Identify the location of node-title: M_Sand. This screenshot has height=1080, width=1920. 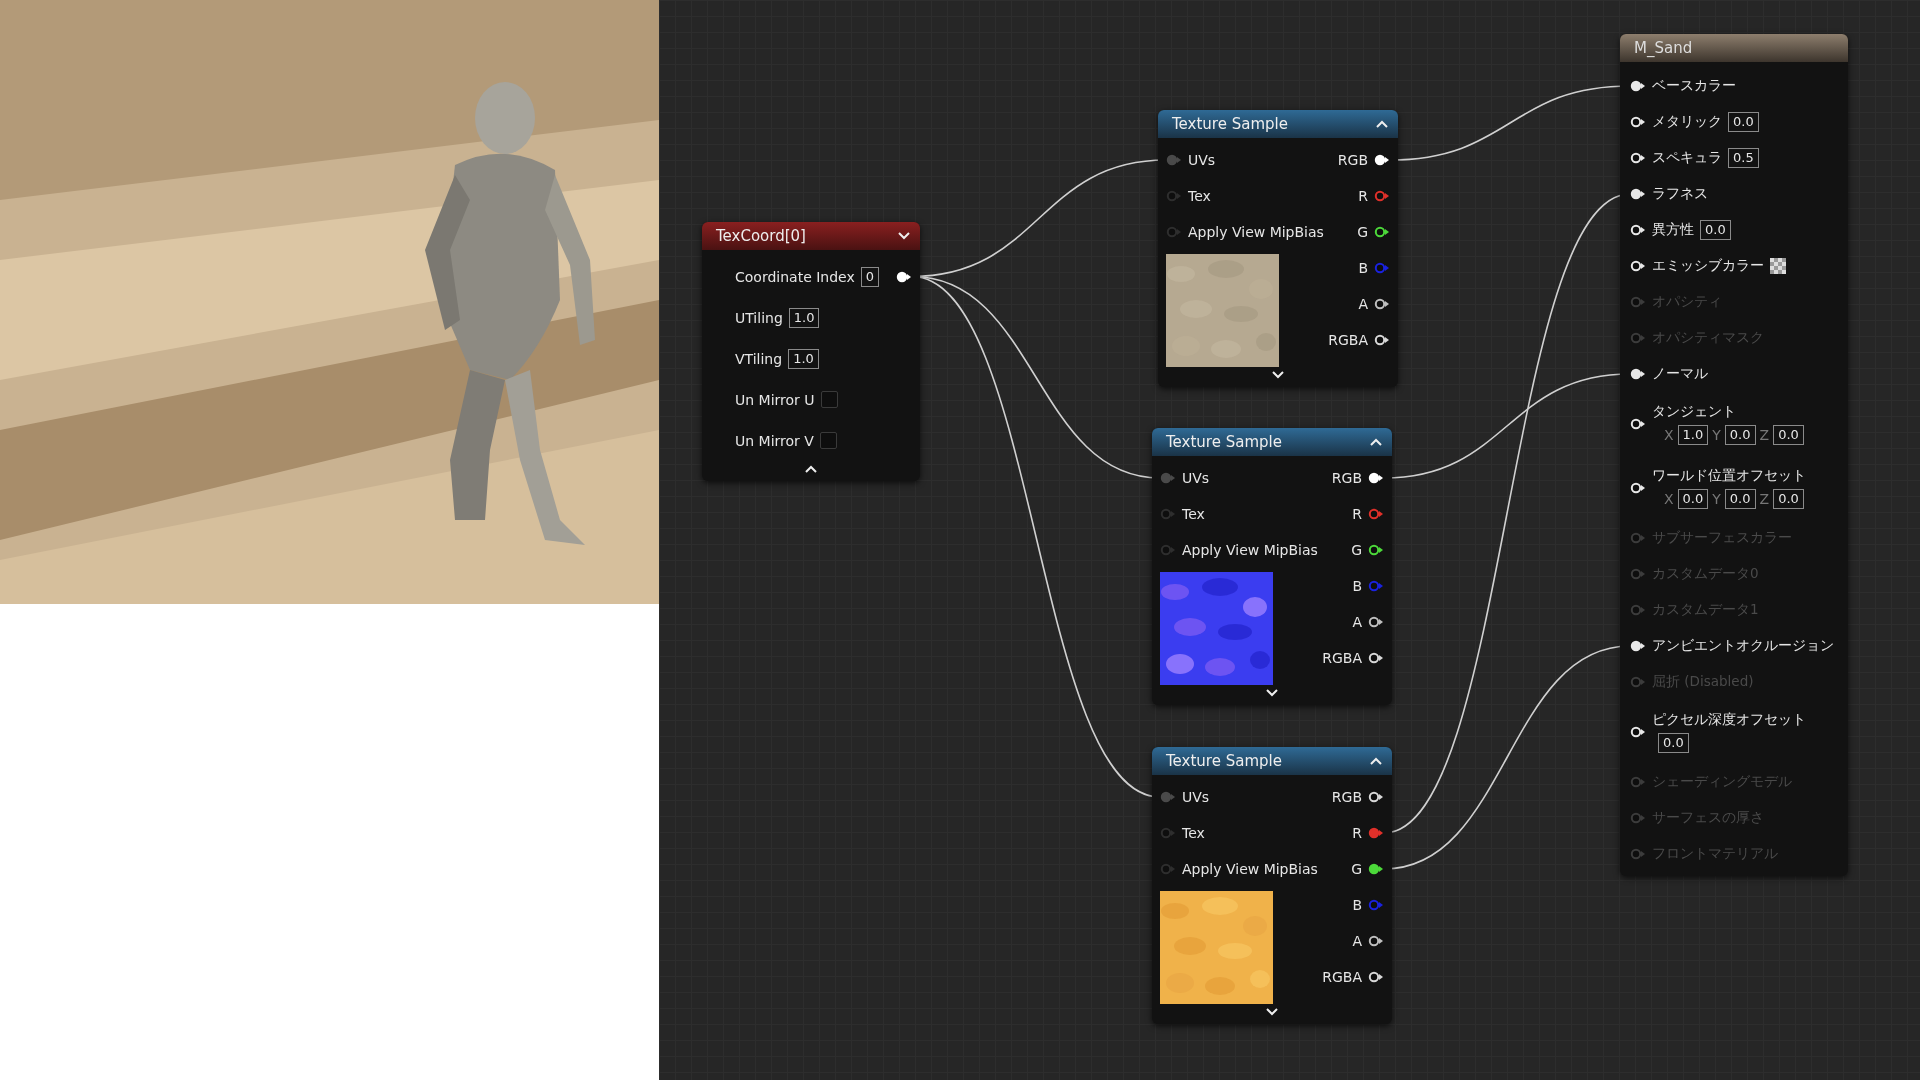
(1663, 48).